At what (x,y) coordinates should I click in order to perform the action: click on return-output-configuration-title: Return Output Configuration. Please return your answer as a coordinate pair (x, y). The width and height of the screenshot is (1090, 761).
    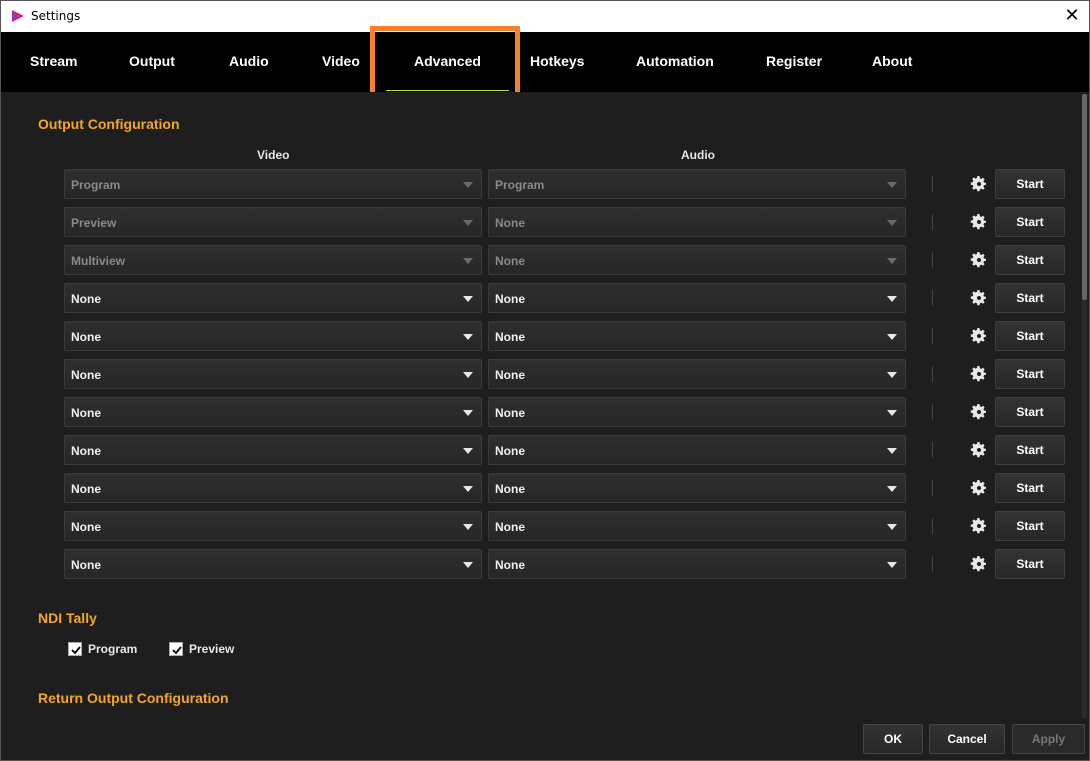
    Looking at the image, I should click on (133, 698).